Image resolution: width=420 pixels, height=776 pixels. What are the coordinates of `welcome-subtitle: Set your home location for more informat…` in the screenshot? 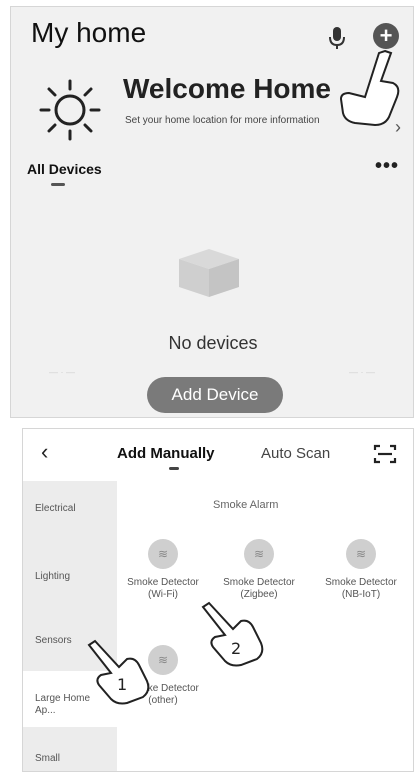 It's located at (225, 121).